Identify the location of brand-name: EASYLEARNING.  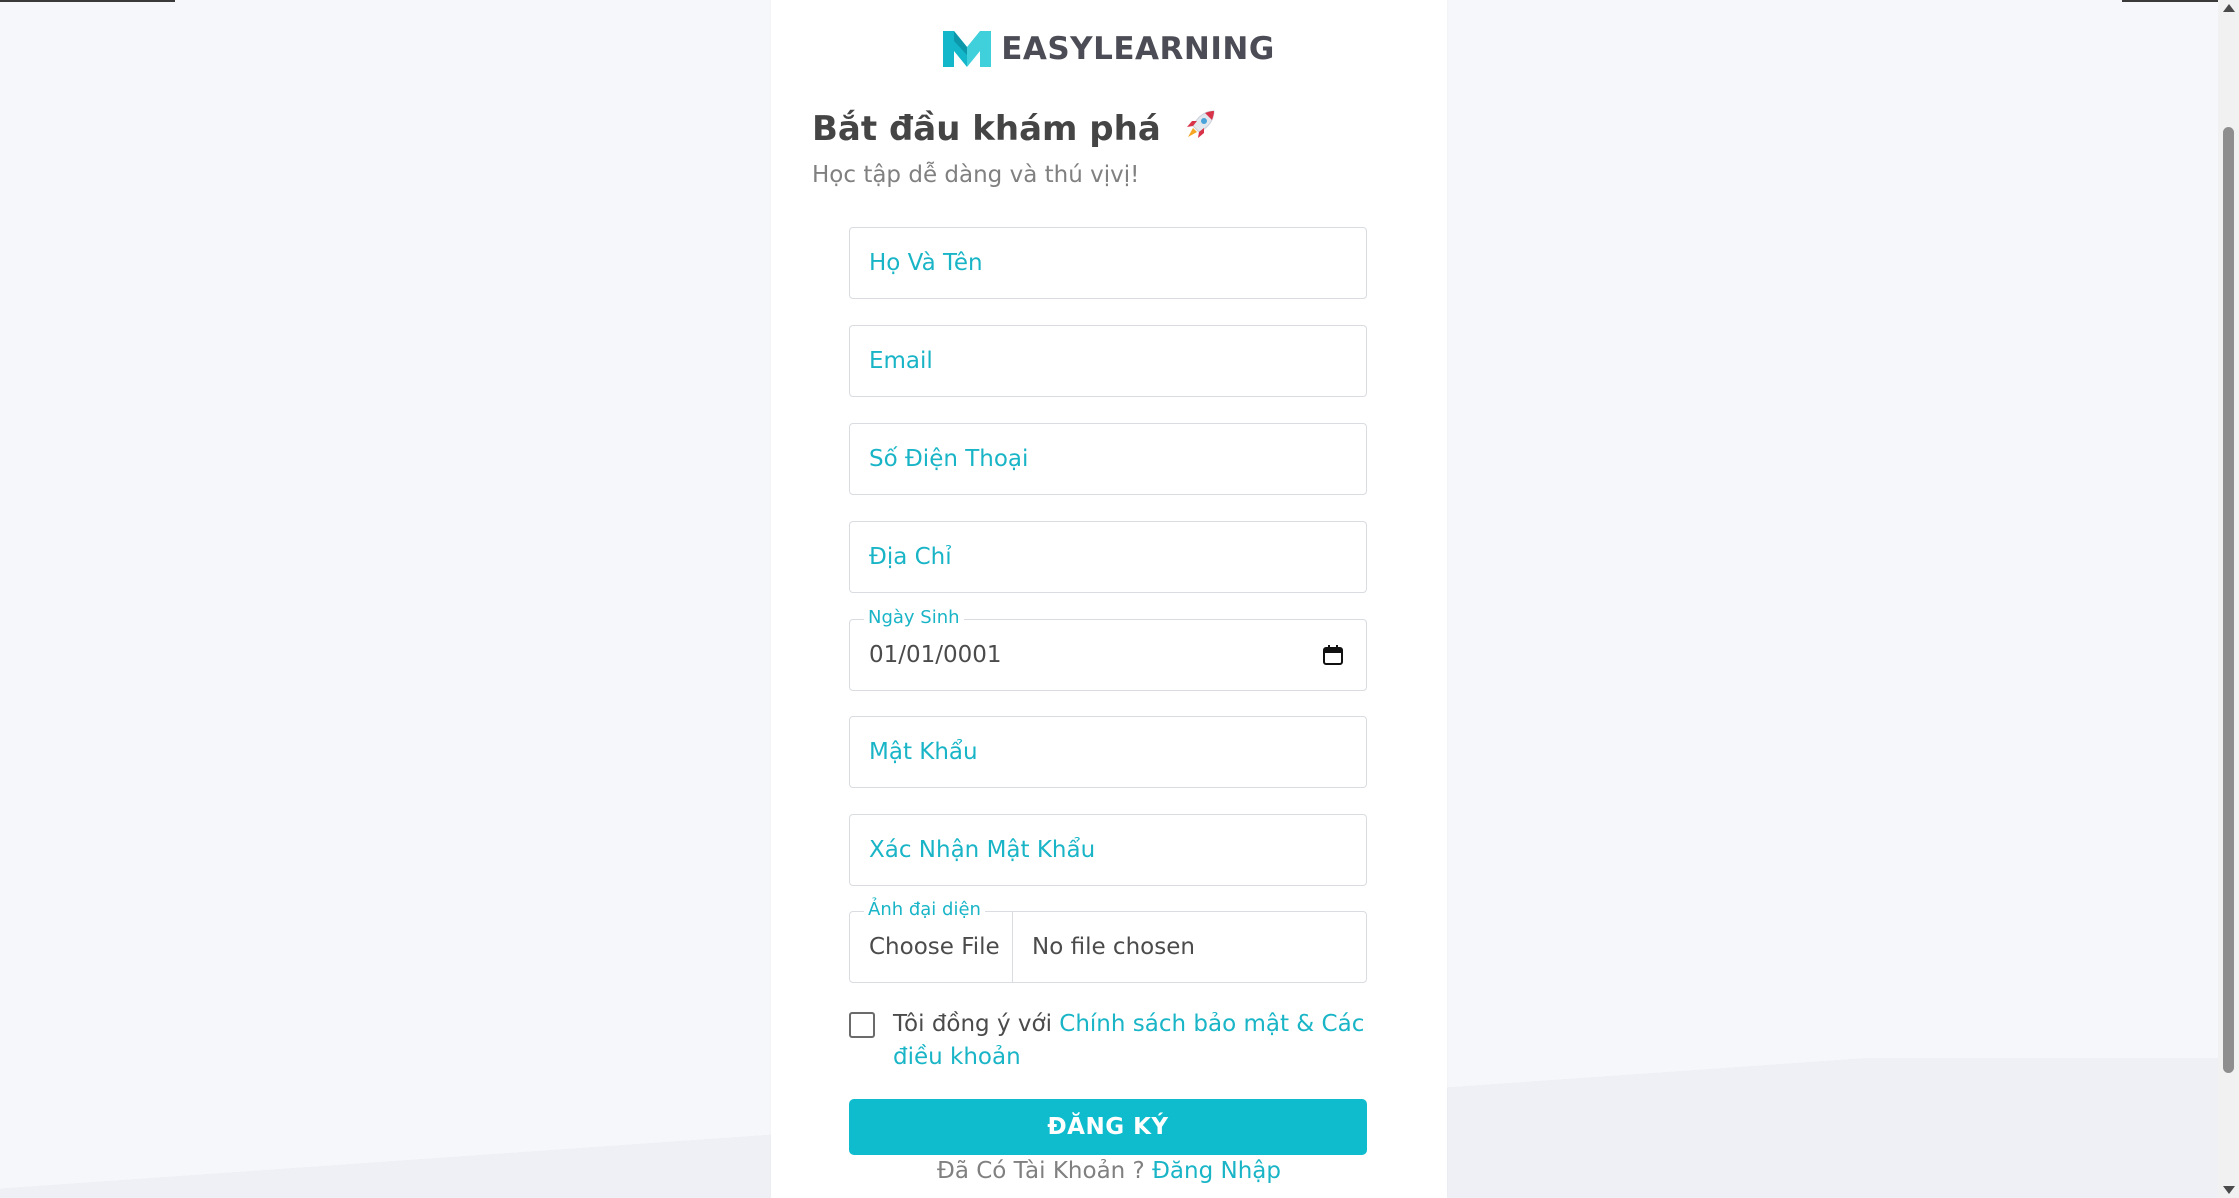
(1138, 49).